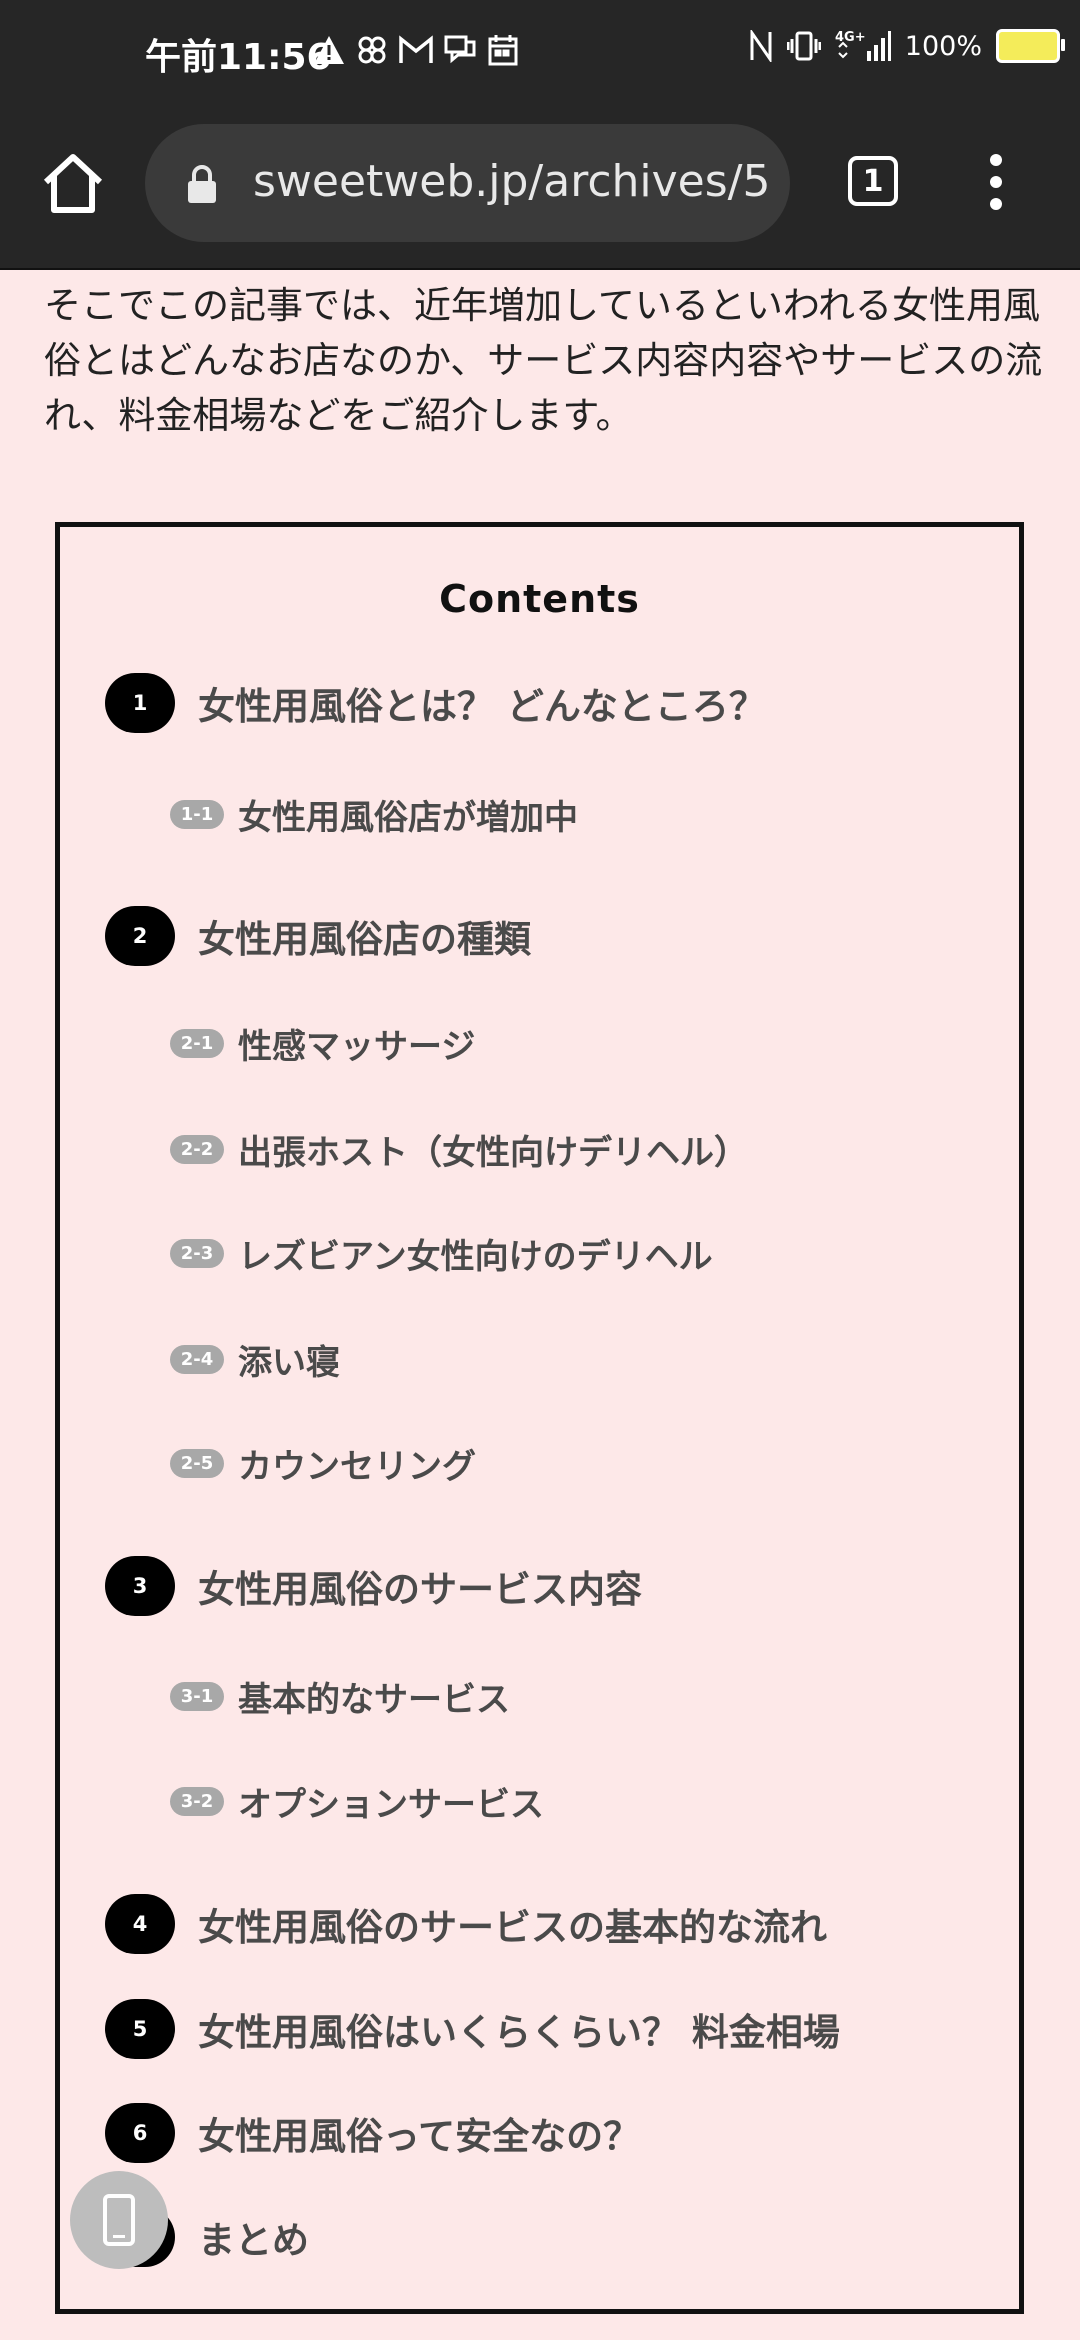 Image resolution: width=1080 pixels, height=2340 pixels. Describe the element at coordinates (140, 936) in the screenshot. I see `toc-number-badge: 2` at that location.